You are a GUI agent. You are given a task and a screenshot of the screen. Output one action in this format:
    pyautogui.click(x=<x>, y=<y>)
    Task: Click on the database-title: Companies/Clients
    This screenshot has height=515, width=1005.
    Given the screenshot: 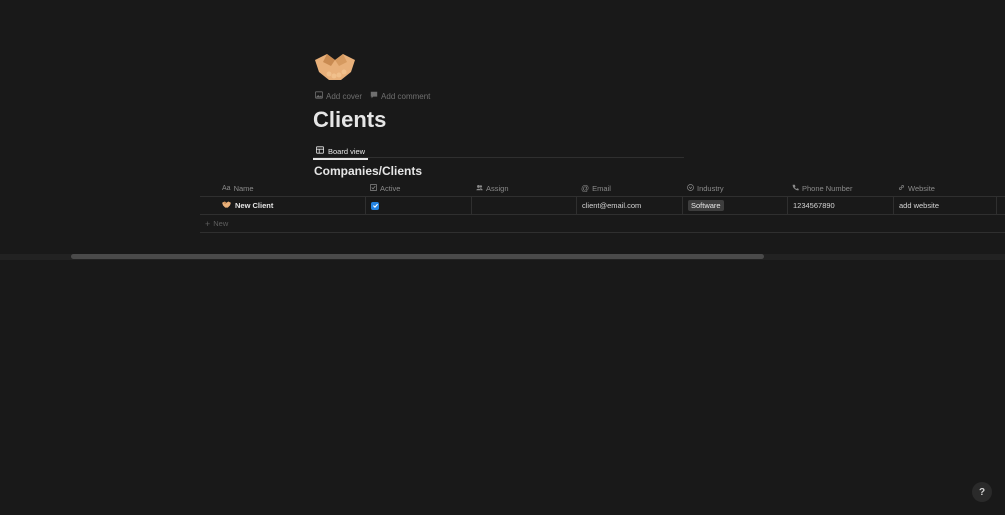 What is the action you would take?
    pyautogui.click(x=368, y=171)
    